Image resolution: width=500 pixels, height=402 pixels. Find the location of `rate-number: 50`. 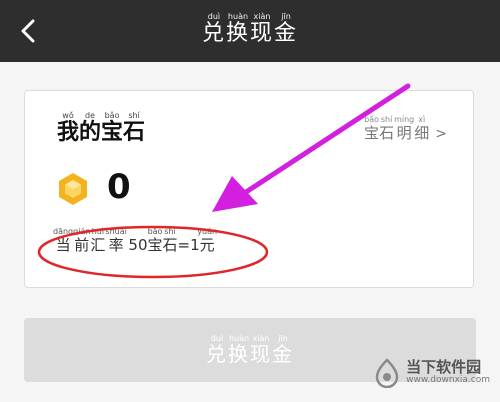

rate-number: 50 is located at coordinates (135, 245).